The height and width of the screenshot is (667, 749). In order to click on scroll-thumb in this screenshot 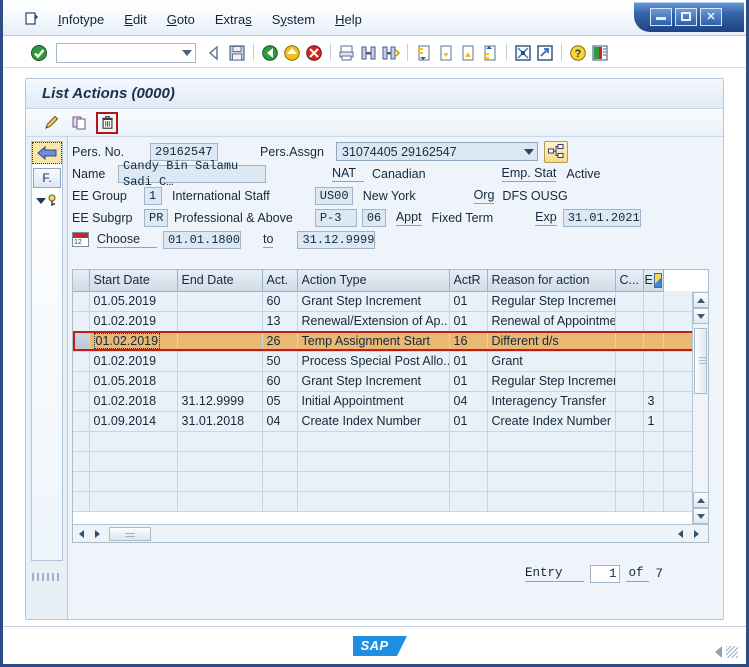, I will do `click(700, 361)`.